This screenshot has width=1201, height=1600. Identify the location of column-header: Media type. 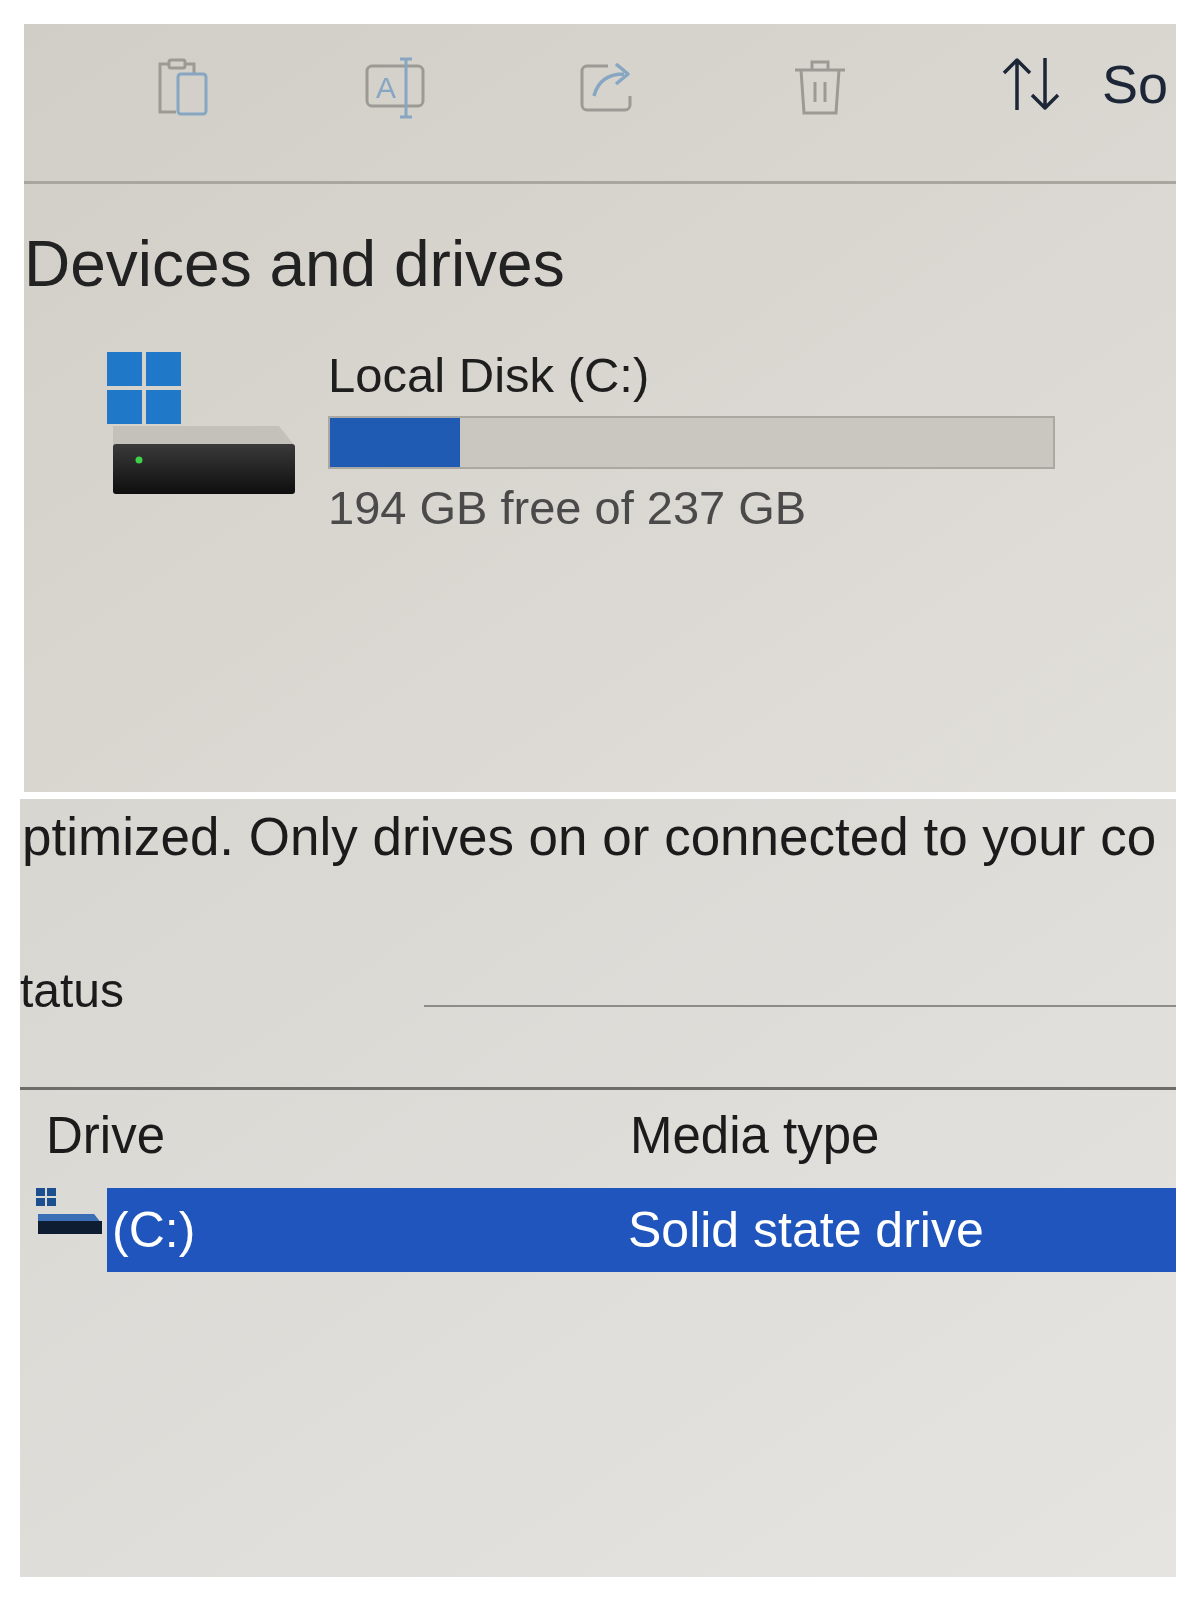
(755, 1136).